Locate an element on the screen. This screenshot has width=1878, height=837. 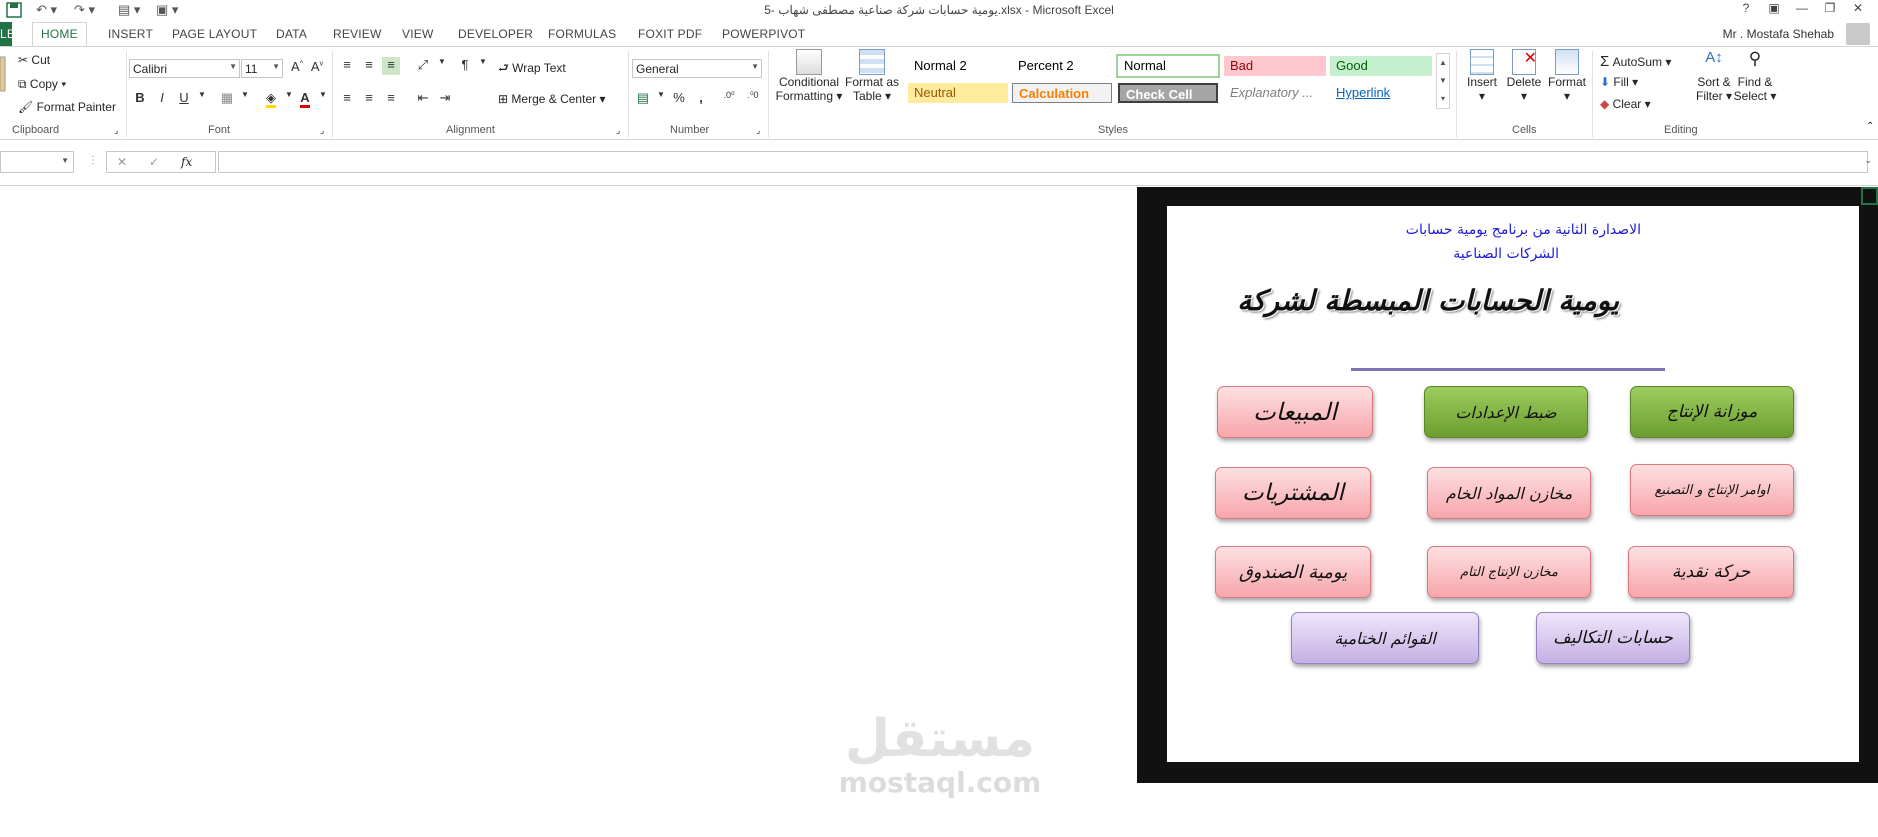
user-name: Mr . Mostafa Shehab is located at coordinates (1778, 34).